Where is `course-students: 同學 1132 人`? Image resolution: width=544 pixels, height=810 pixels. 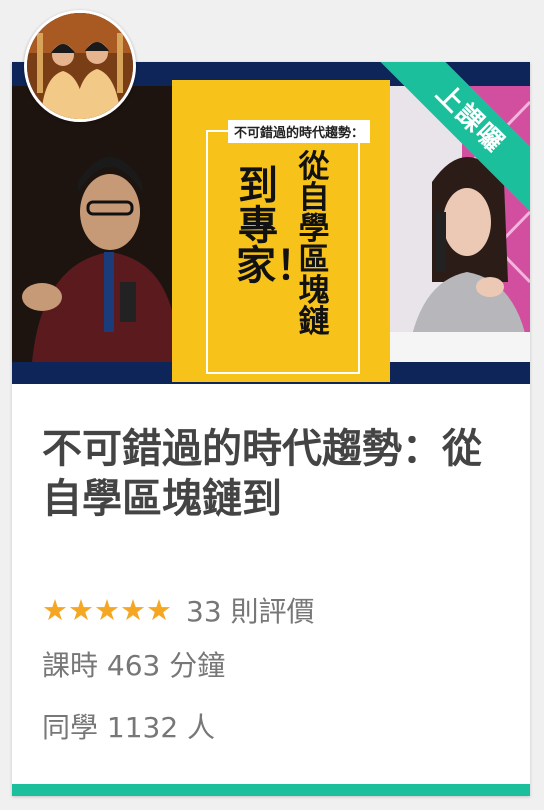
course-students: 同學 1132 人 is located at coordinates (129, 727).